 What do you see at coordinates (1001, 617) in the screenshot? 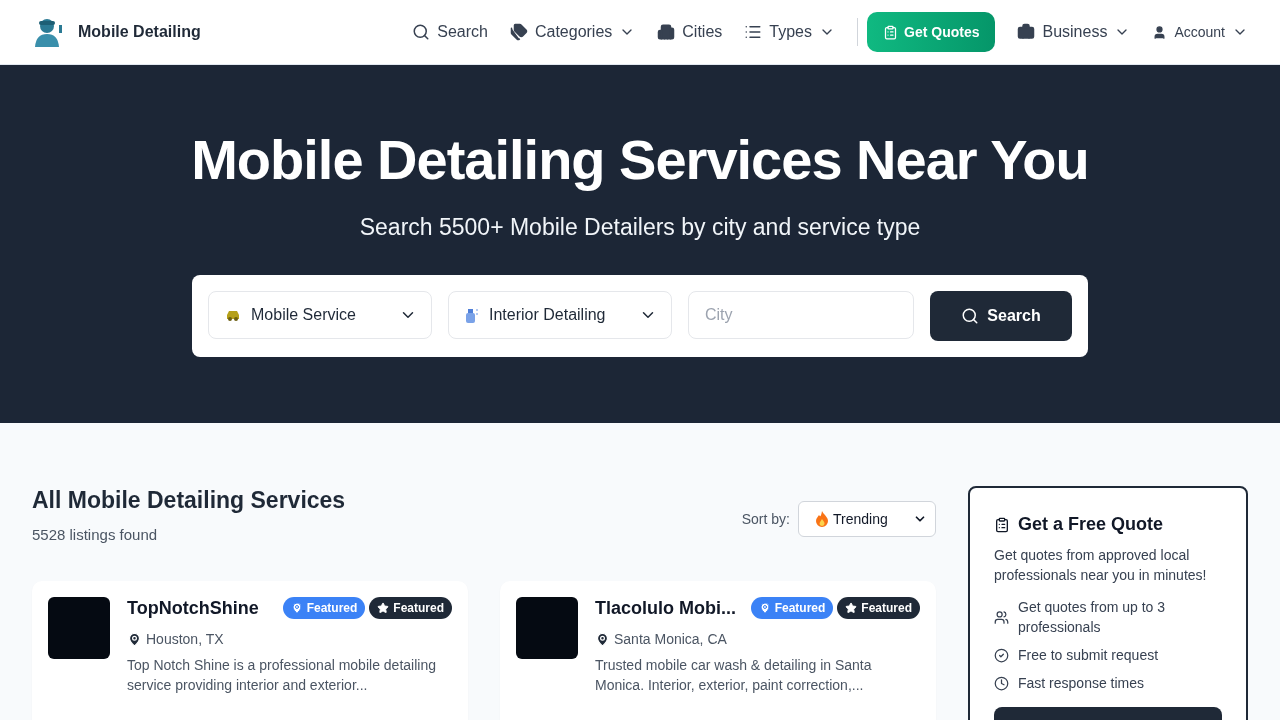
I see `users-icon` at bounding box center [1001, 617].